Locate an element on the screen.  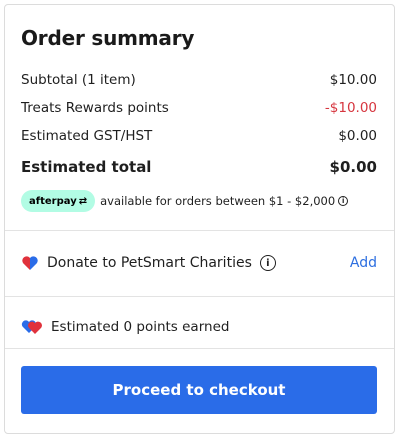
rewards-value: -$10.00 is located at coordinates (350, 108).